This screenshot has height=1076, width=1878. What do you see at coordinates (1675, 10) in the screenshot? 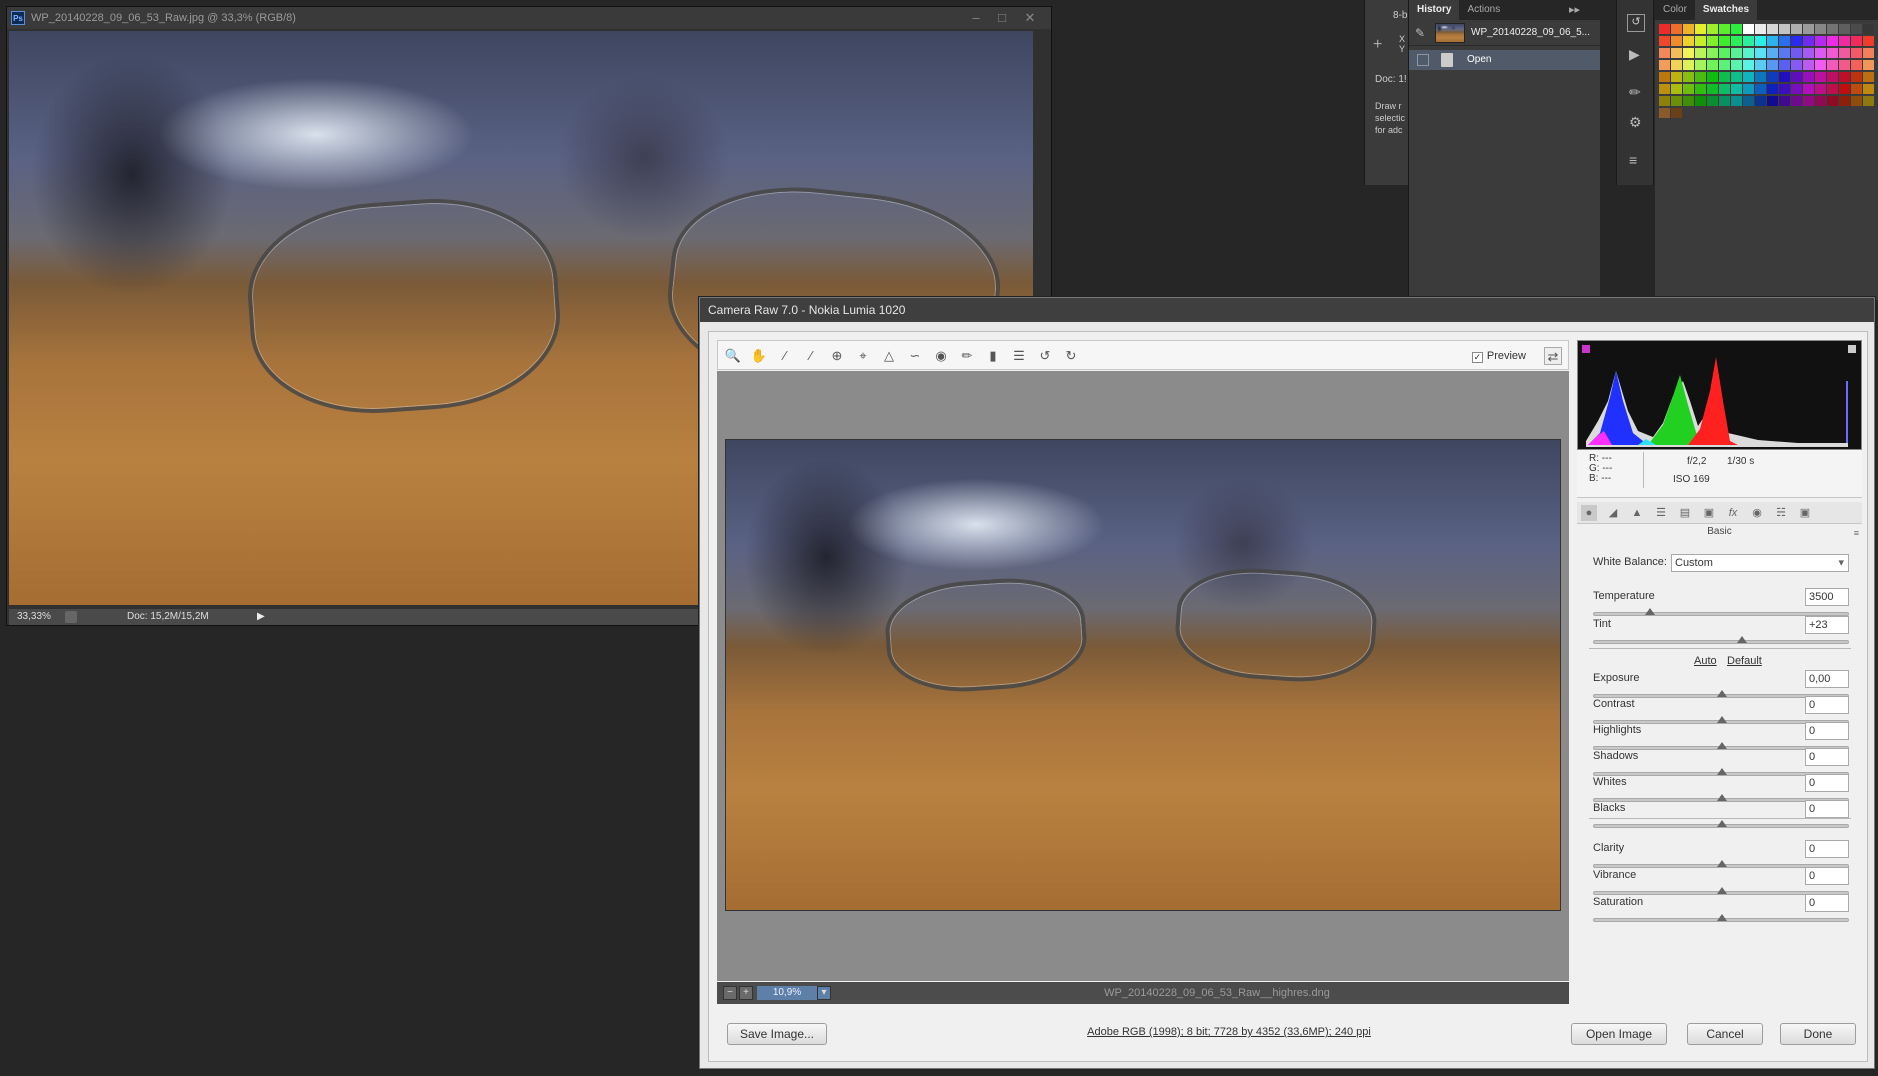
I see `tab-color: Color` at bounding box center [1675, 10].